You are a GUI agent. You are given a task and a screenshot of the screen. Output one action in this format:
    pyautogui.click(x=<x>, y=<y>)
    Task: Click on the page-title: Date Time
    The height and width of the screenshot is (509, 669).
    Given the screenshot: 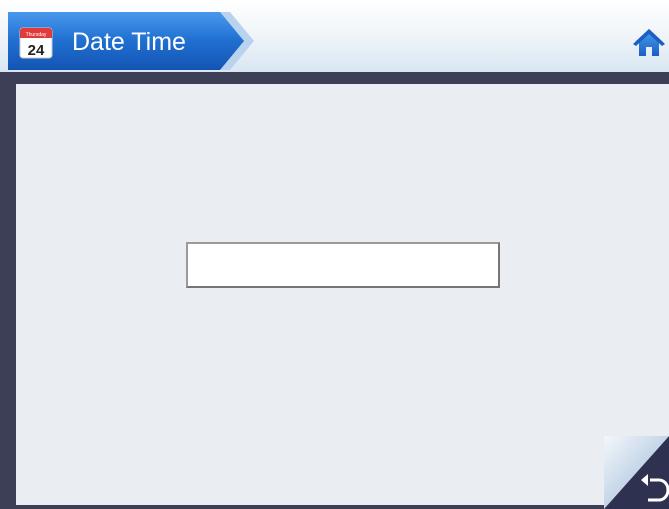 What is the action you would take?
    pyautogui.click(x=129, y=42)
    